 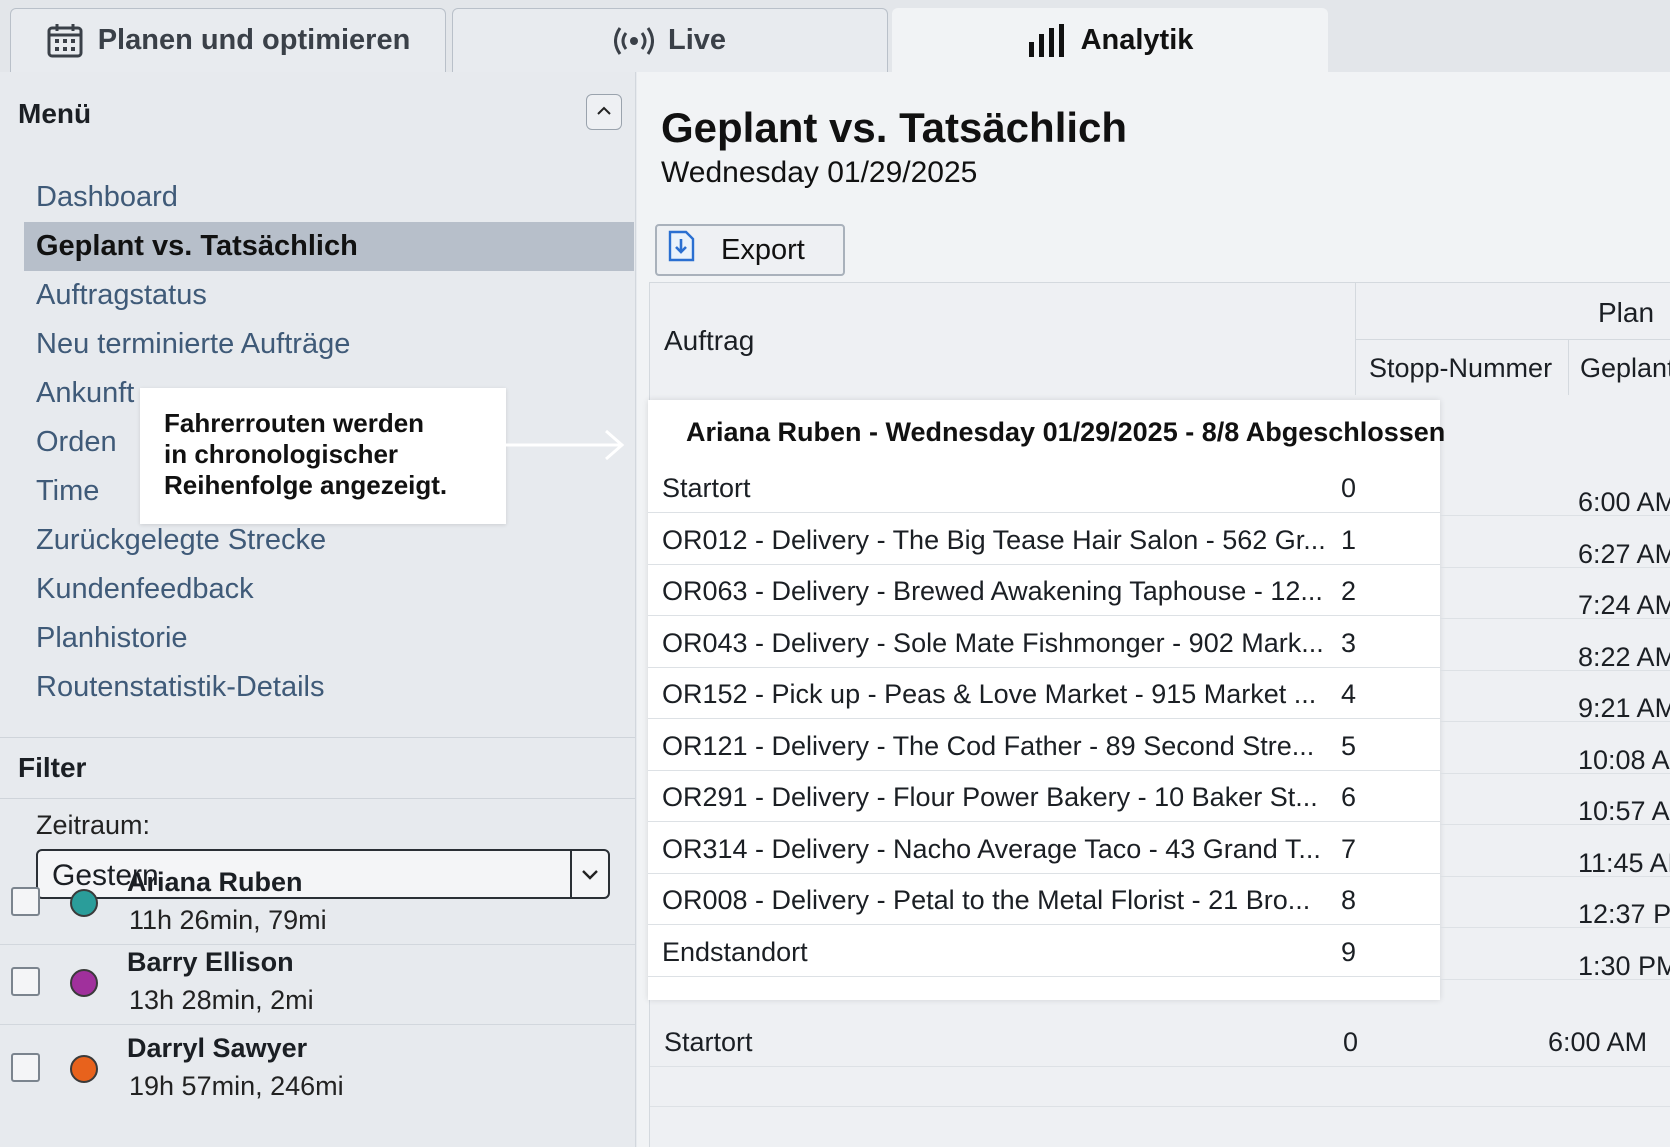 What do you see at coordinates (294, 423) in the screenshot?
I see `callout-line: Fahrerrouten werden` at bounding box center [294, 423].